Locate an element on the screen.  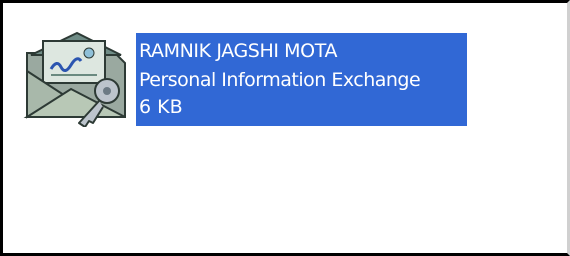
file-type: Personal Information Exchange is located at coordinates (280, 80).